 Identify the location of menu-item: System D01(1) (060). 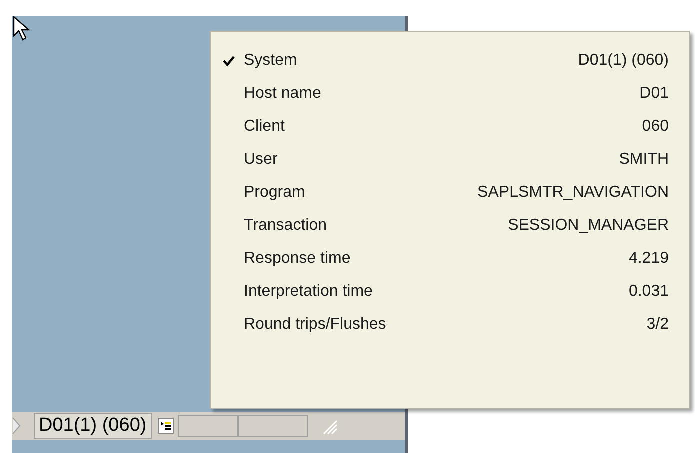
(450, 60).